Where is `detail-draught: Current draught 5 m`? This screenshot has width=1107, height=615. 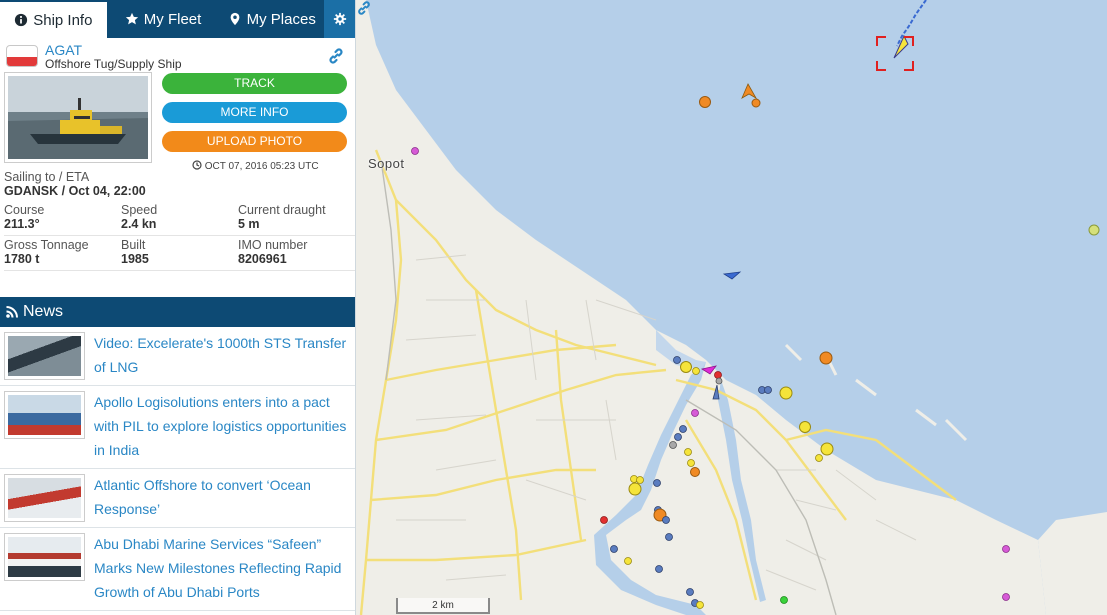 detail-draught: Current draught 5 m is located at coordinates (296, 218).